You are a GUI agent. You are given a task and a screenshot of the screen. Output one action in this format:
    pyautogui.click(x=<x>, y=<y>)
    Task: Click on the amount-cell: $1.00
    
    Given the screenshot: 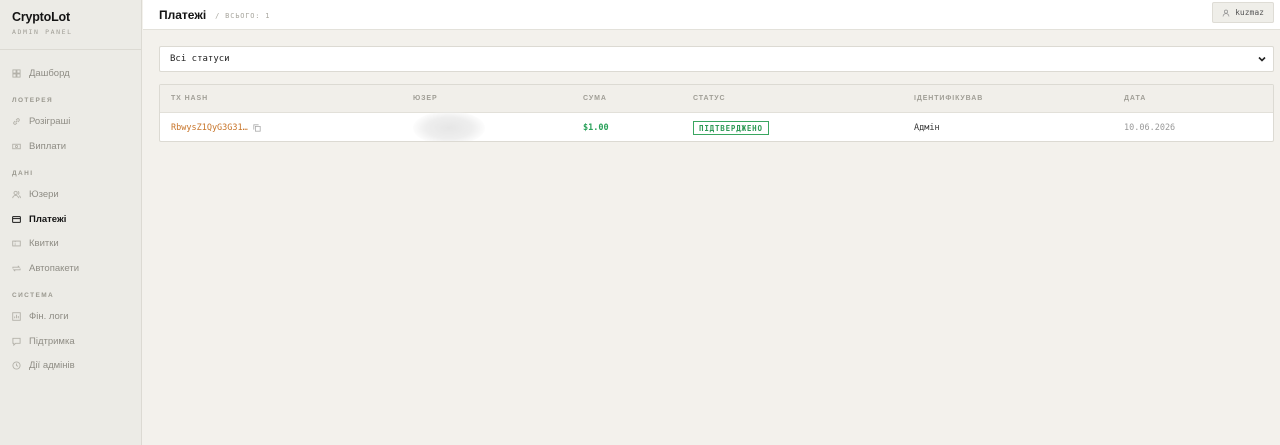 What is the action you would take?
    pyautogui.click(x=596, y=128)
    